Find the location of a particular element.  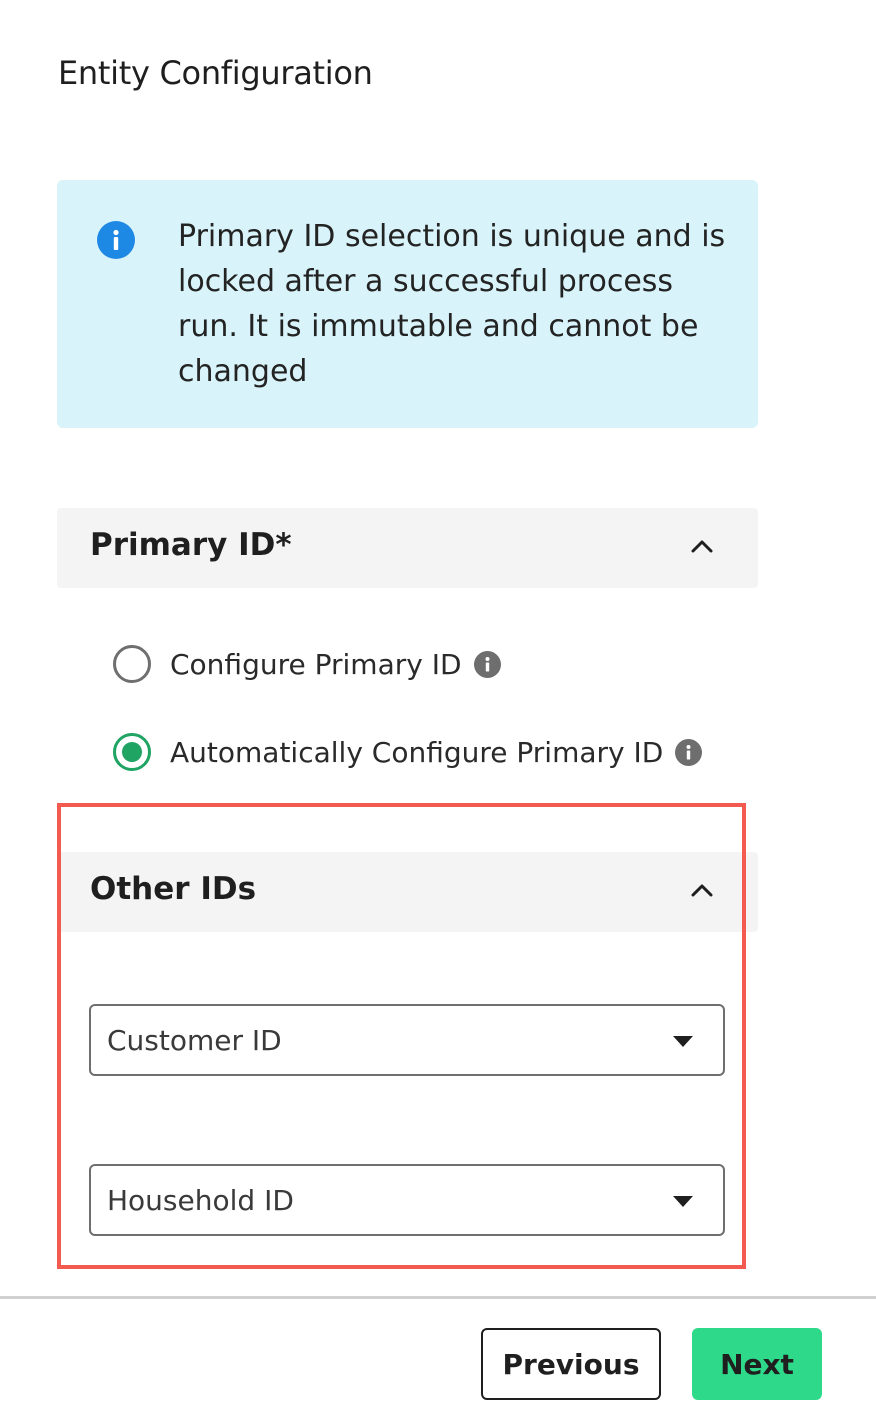

auto-configure-primary-id-option: Automatically Configure Primary ID is located at coordinates (408, 752).